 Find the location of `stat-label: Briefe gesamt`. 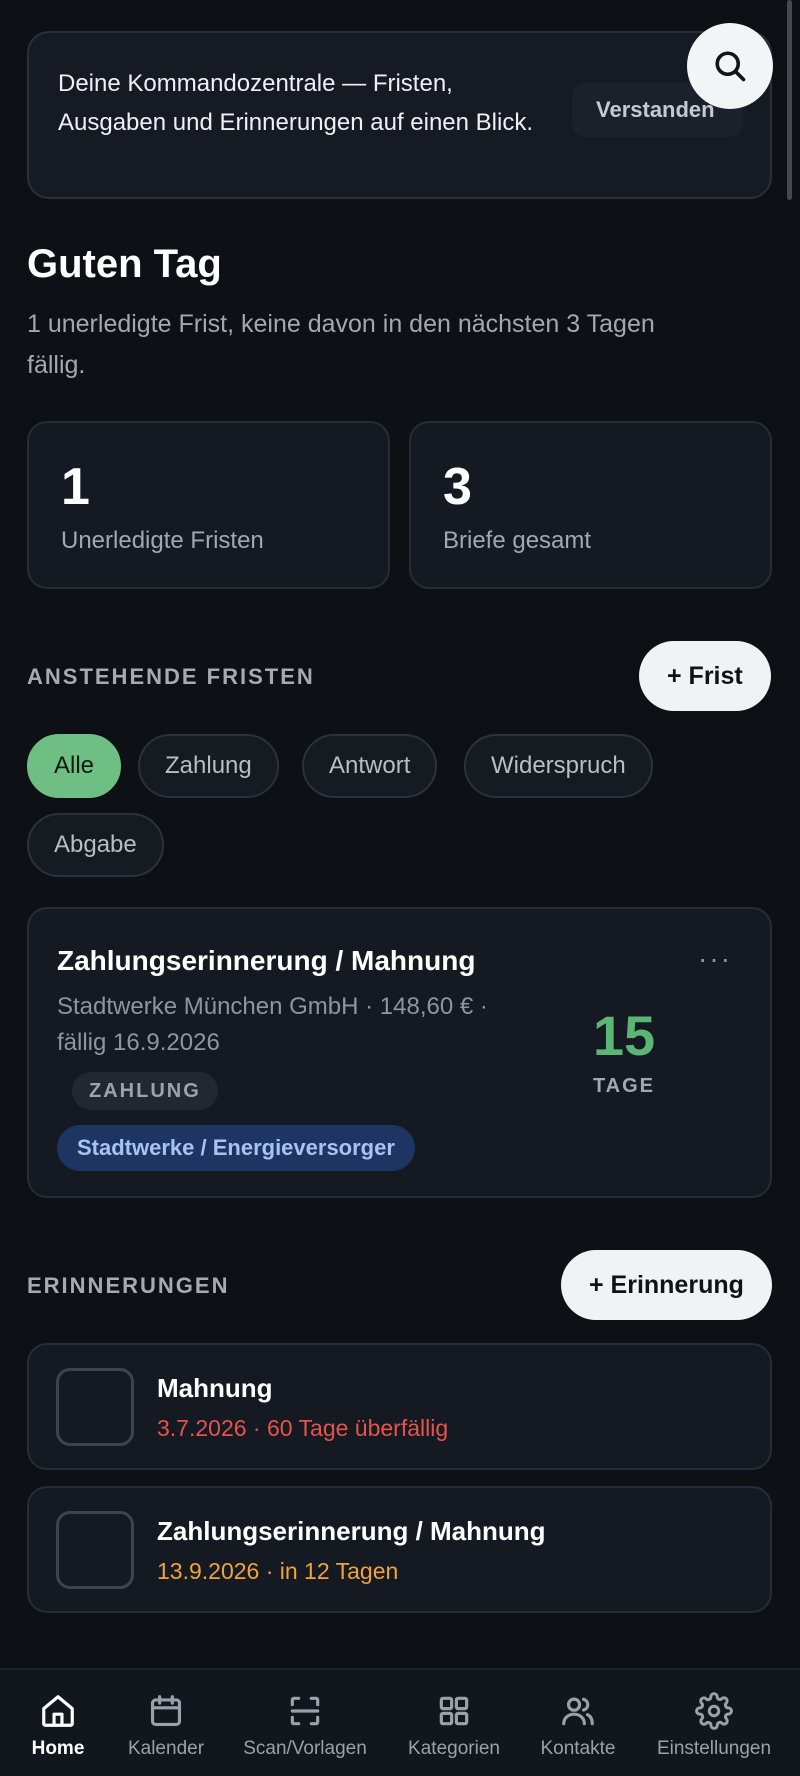

stat-label: Briefe gesamt is located at coordinates (517, 540).